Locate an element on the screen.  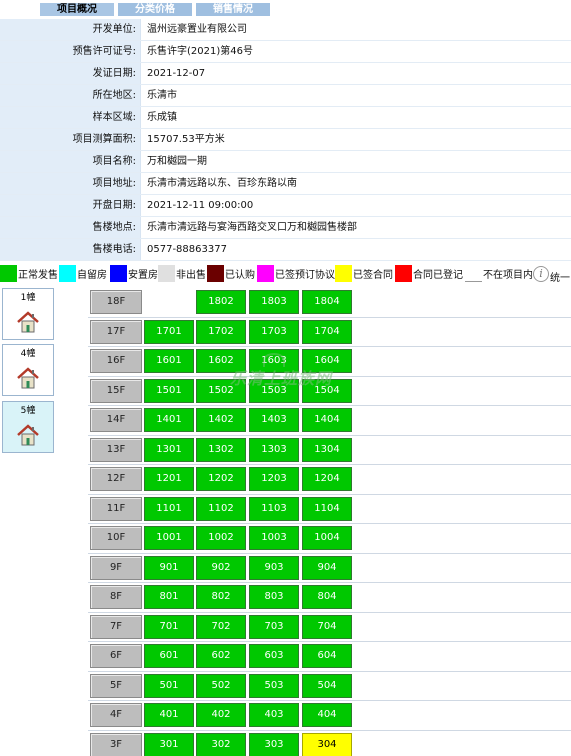
unit-cell: 1001 is located at coordinates (169, 538).